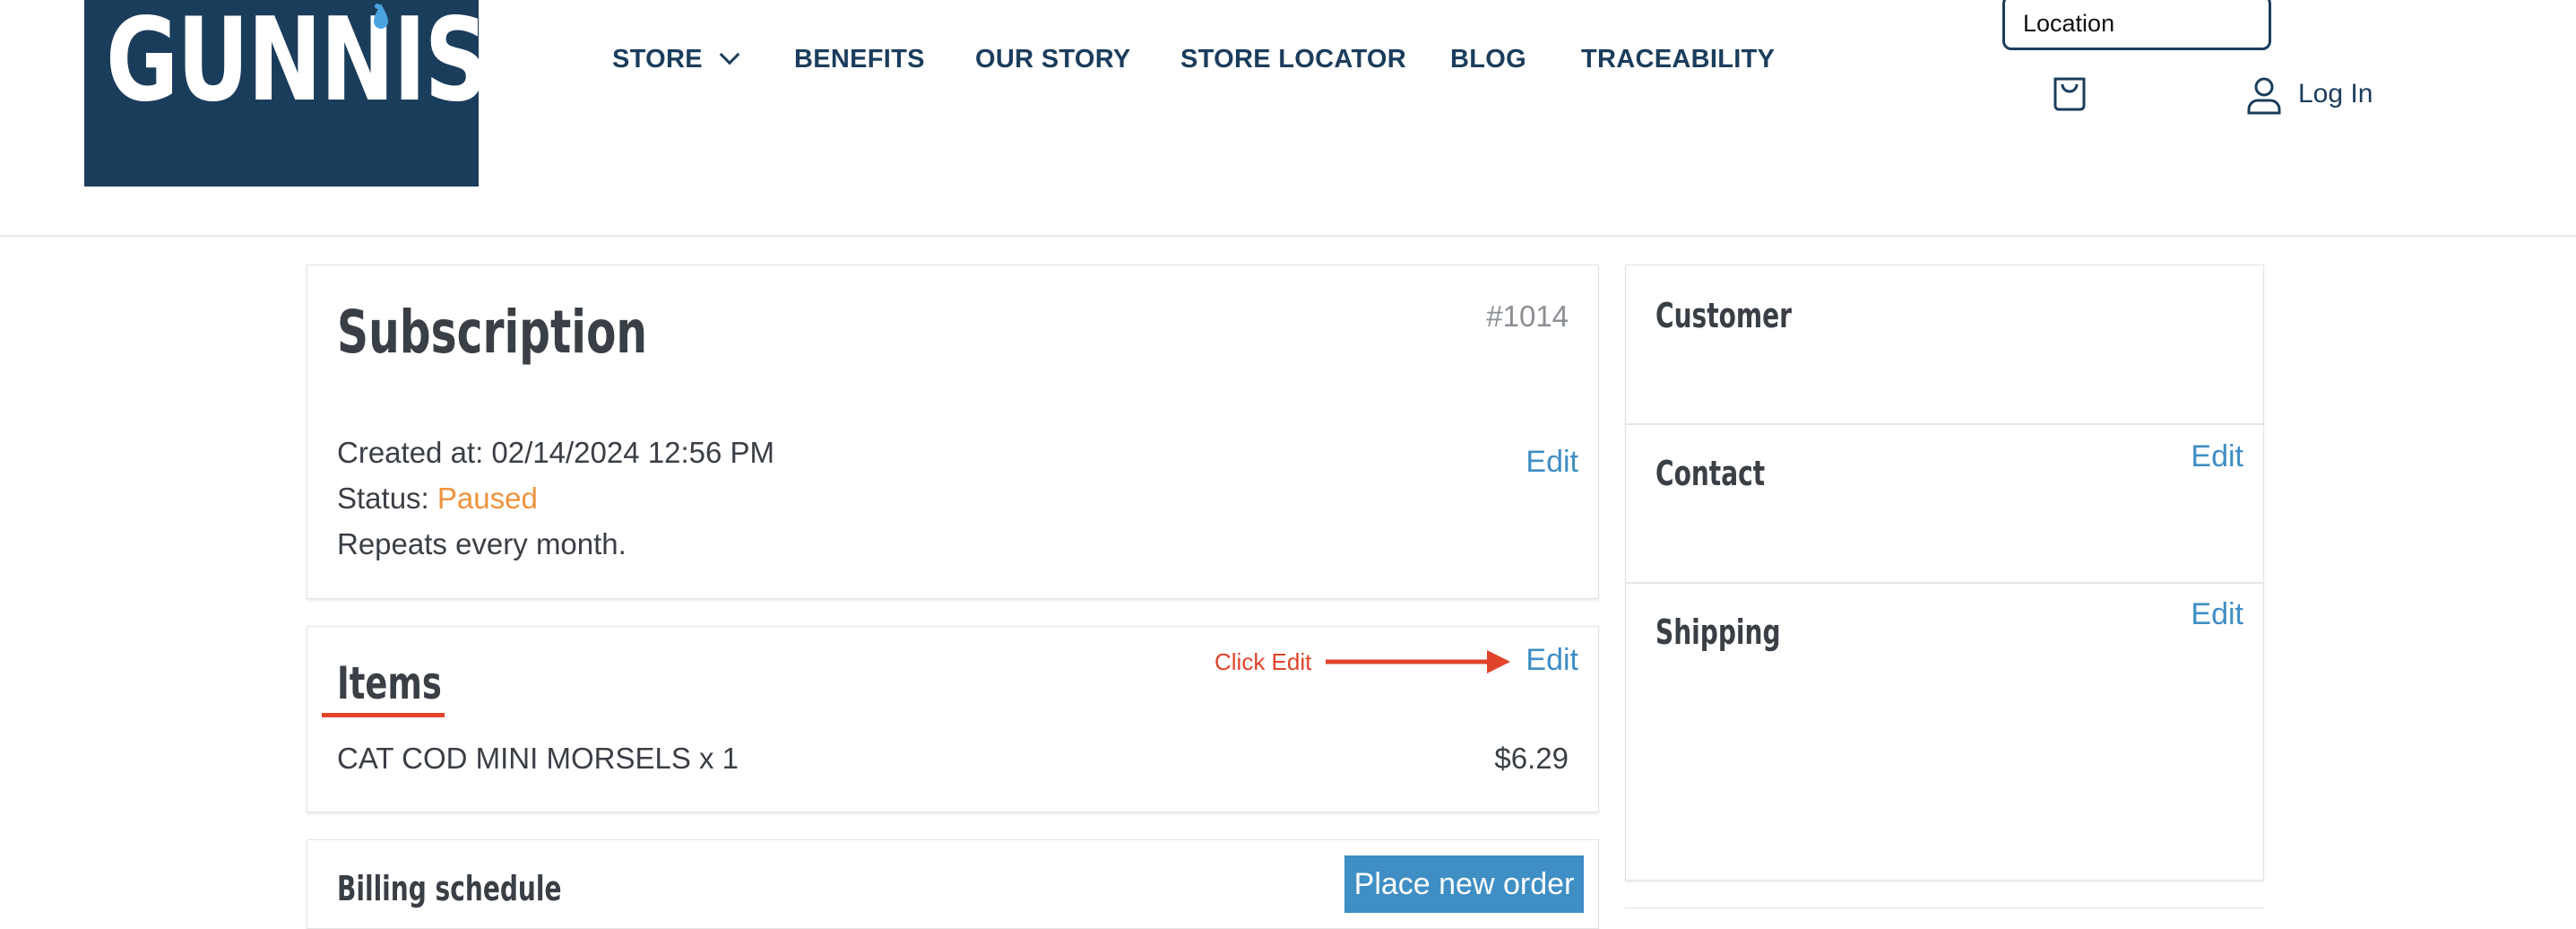 The width and height of the screenshot is (2576, 929). What do you see at coordinates (1263, 661) in the screenshot?
I see `click-edit-annotation: Click Edit` at bounding box center [1263, 661].